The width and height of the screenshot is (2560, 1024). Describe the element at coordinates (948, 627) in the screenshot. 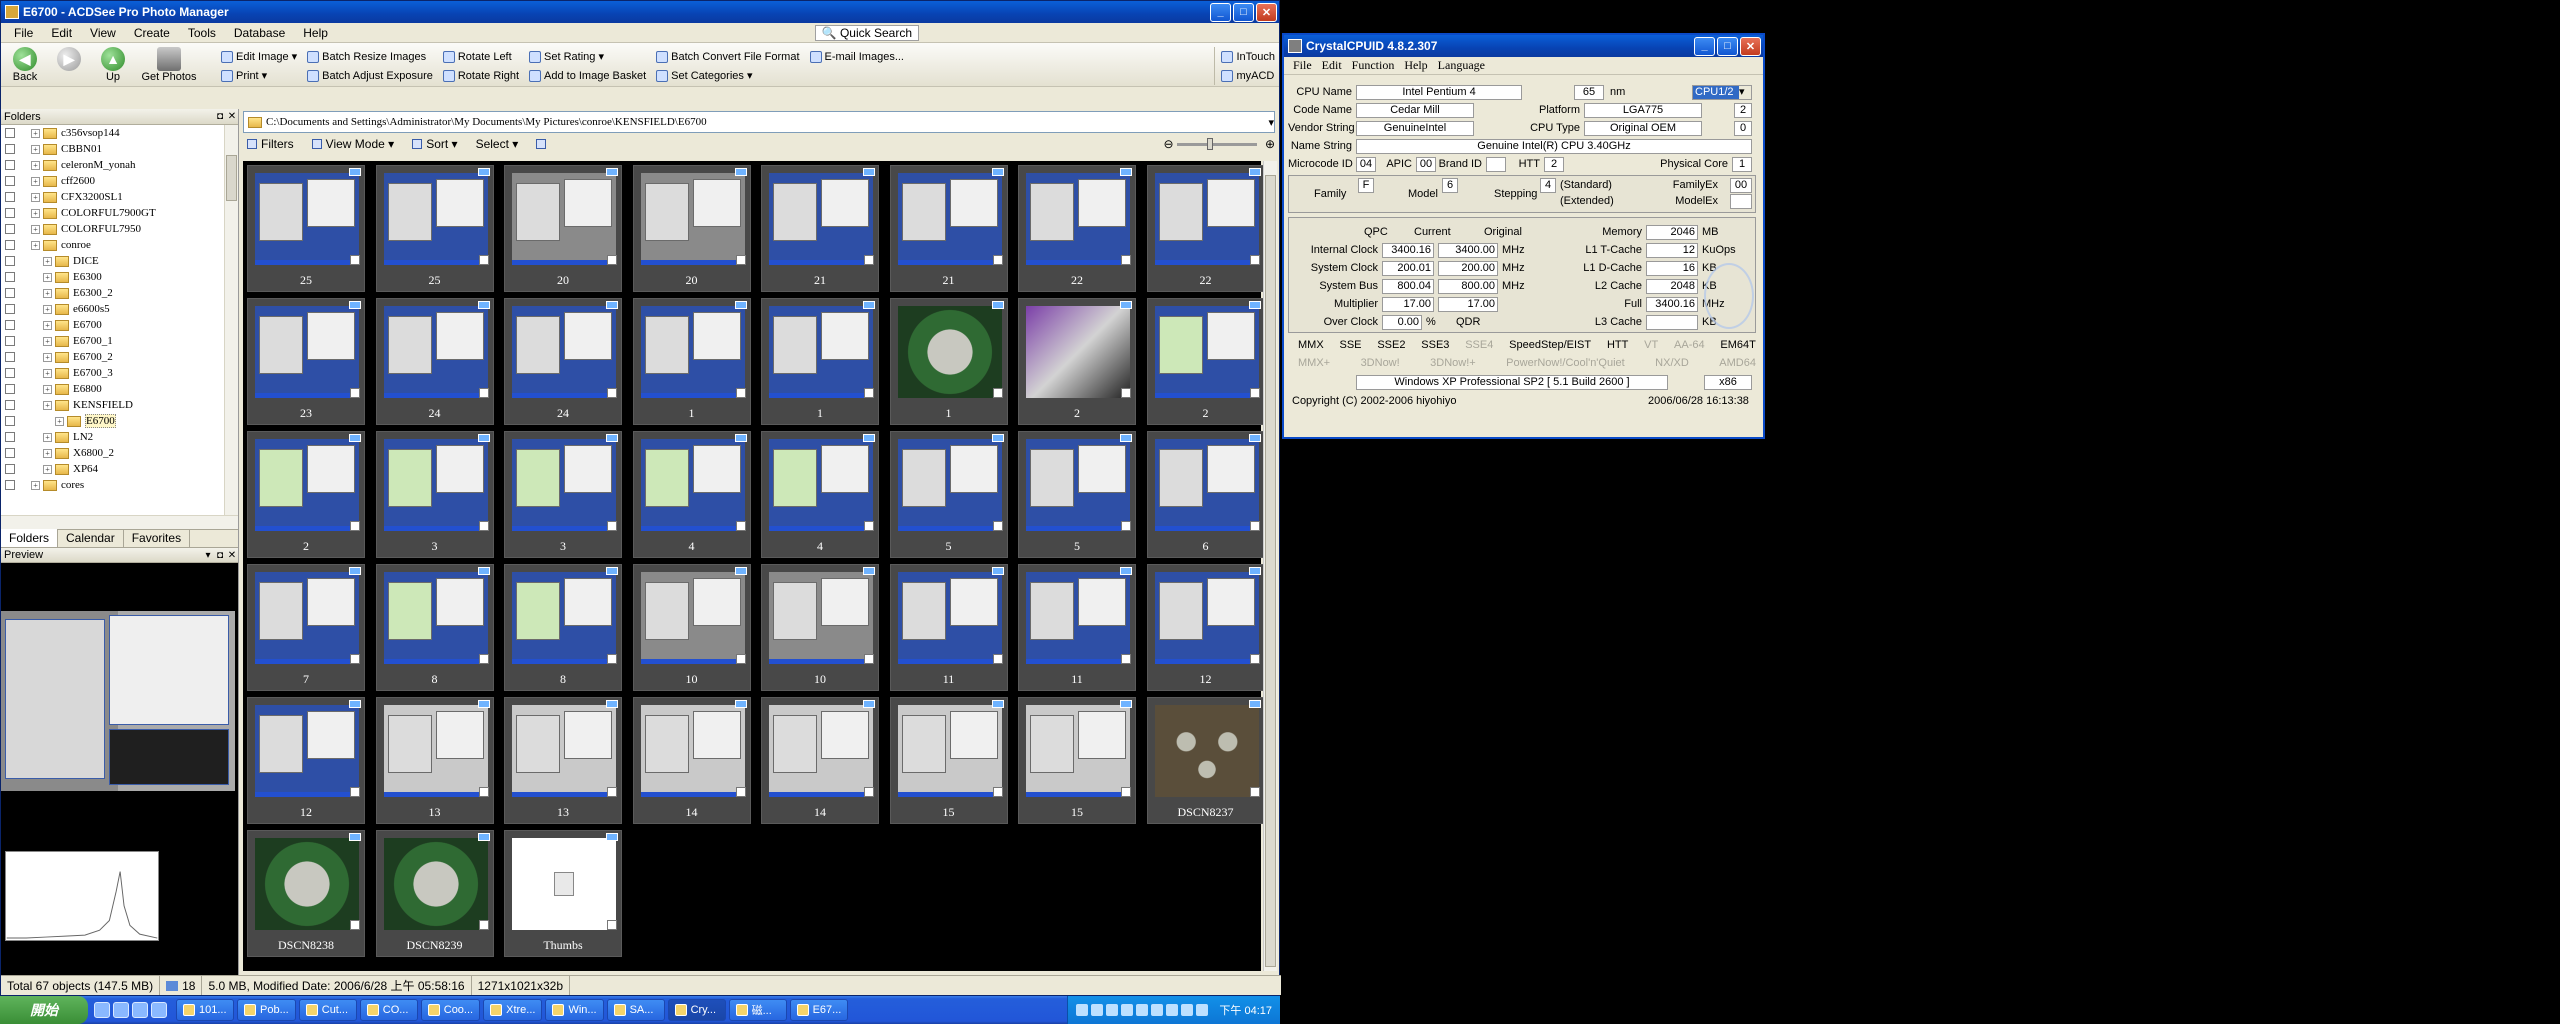

I see `thumbnail-item: 11` at that location.